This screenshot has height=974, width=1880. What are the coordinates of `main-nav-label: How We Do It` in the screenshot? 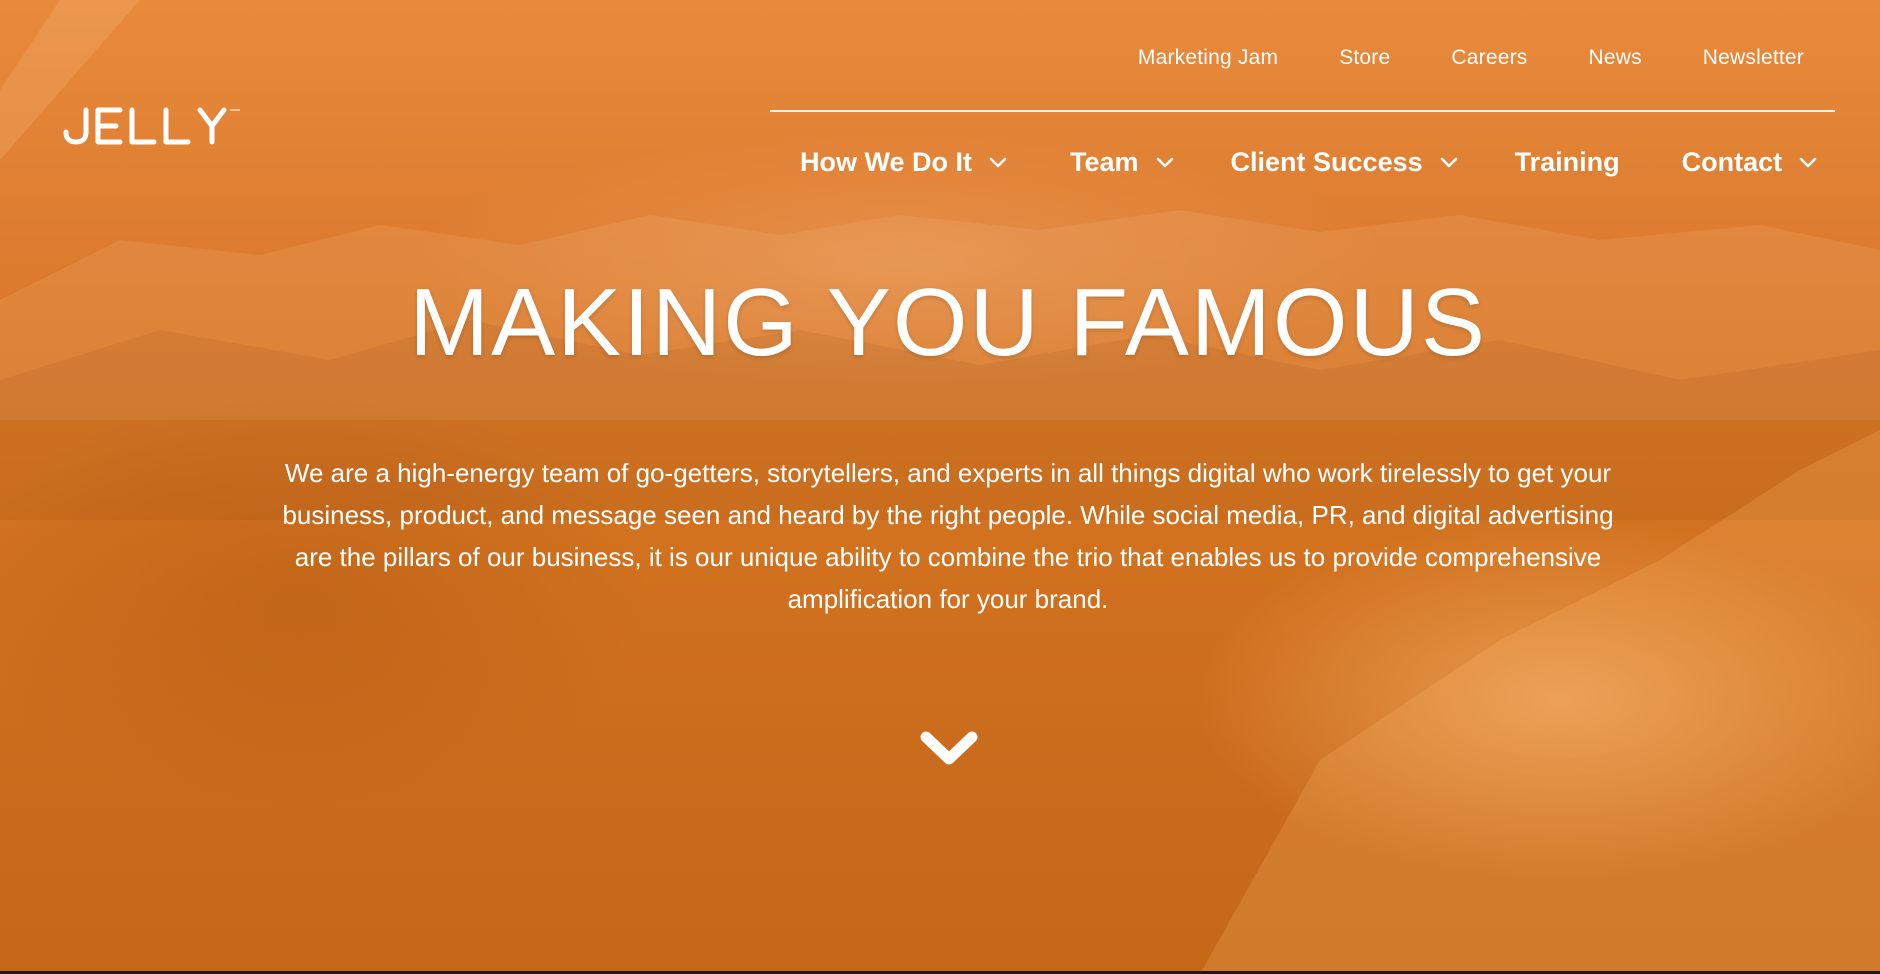 It's located at (886, 162).